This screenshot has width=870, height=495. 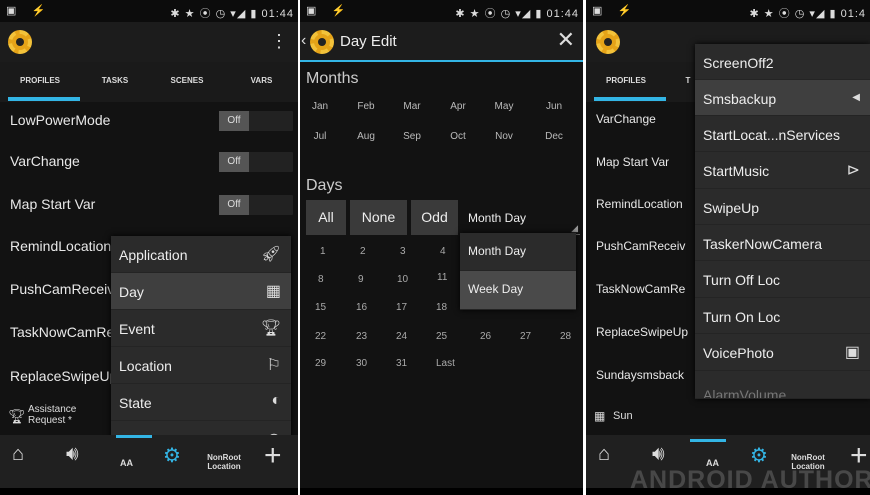 What do you see at coordinates (782, 98) in the screenshot?
I see `menu-item-smsbackup: Smsbackup ◀` at bounding box center [782, 98].